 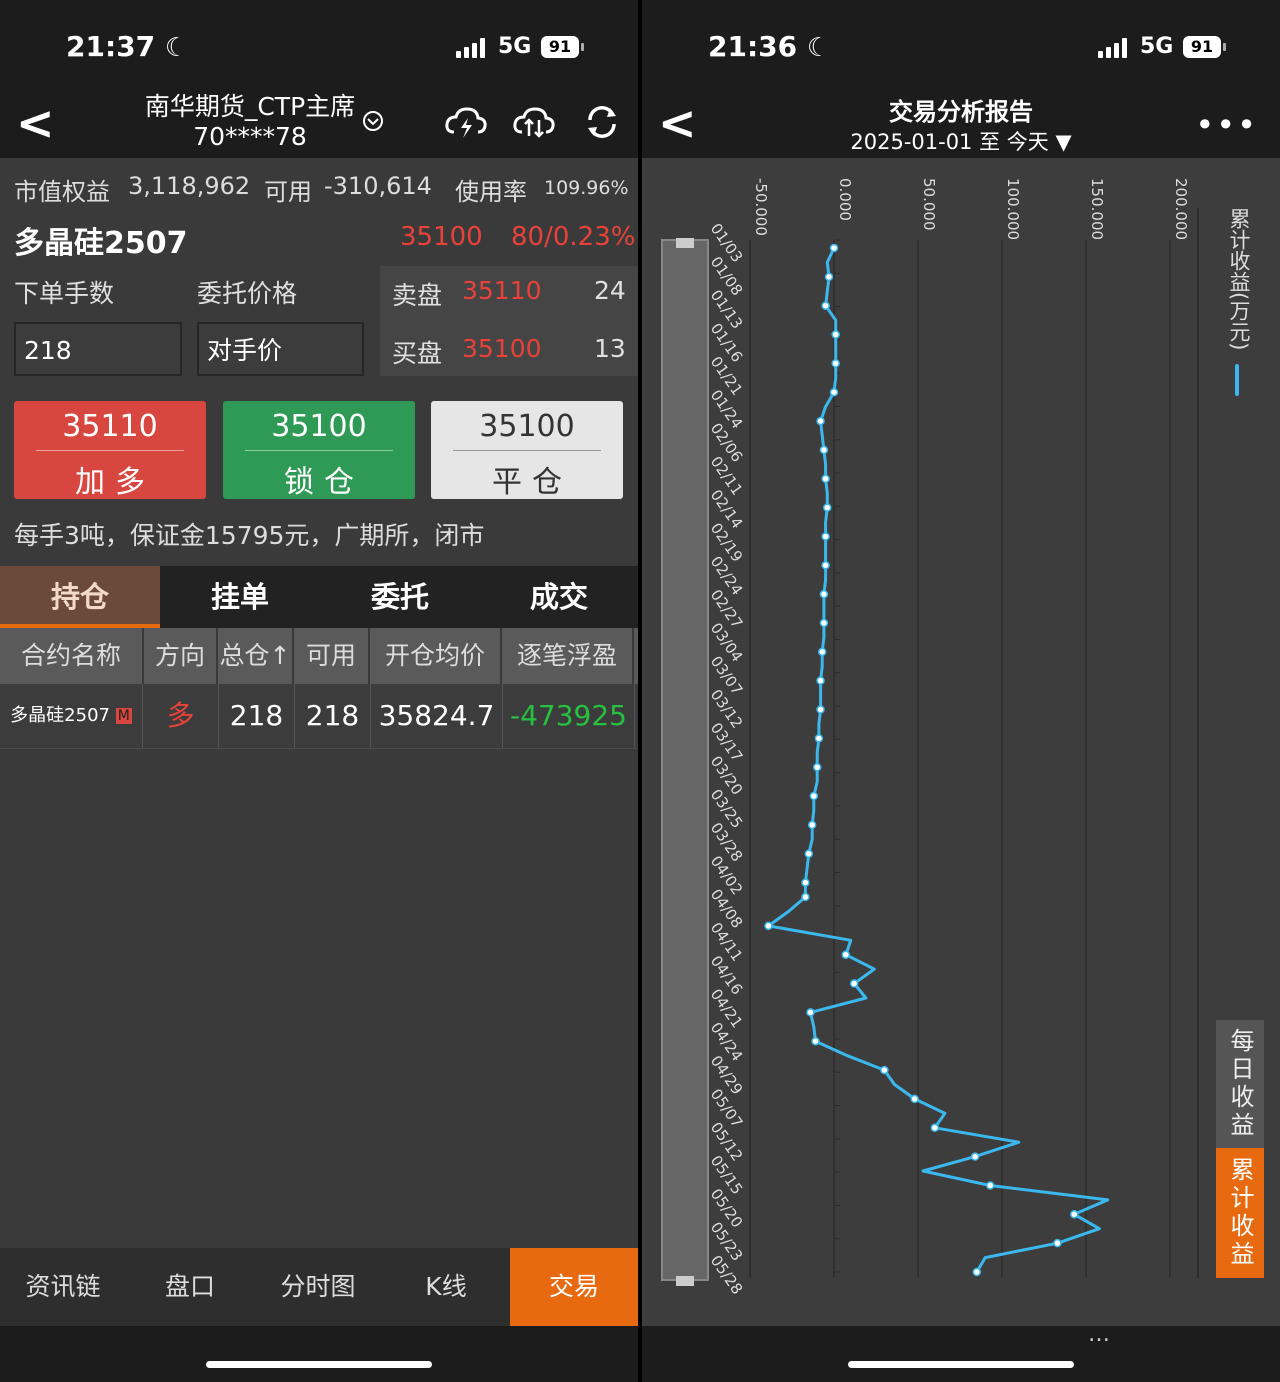 What do you see at coordinates (1157, 46) in the screenshot?
I see `network-type: 5G` at bounding box center [1157, 46].